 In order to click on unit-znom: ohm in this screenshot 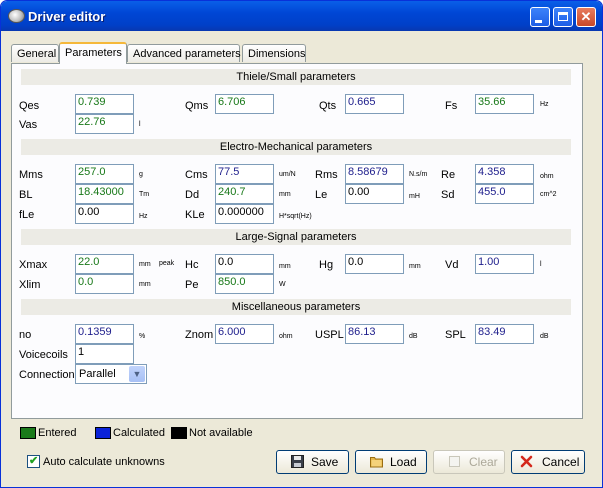, I will do `click(286, 336)`.